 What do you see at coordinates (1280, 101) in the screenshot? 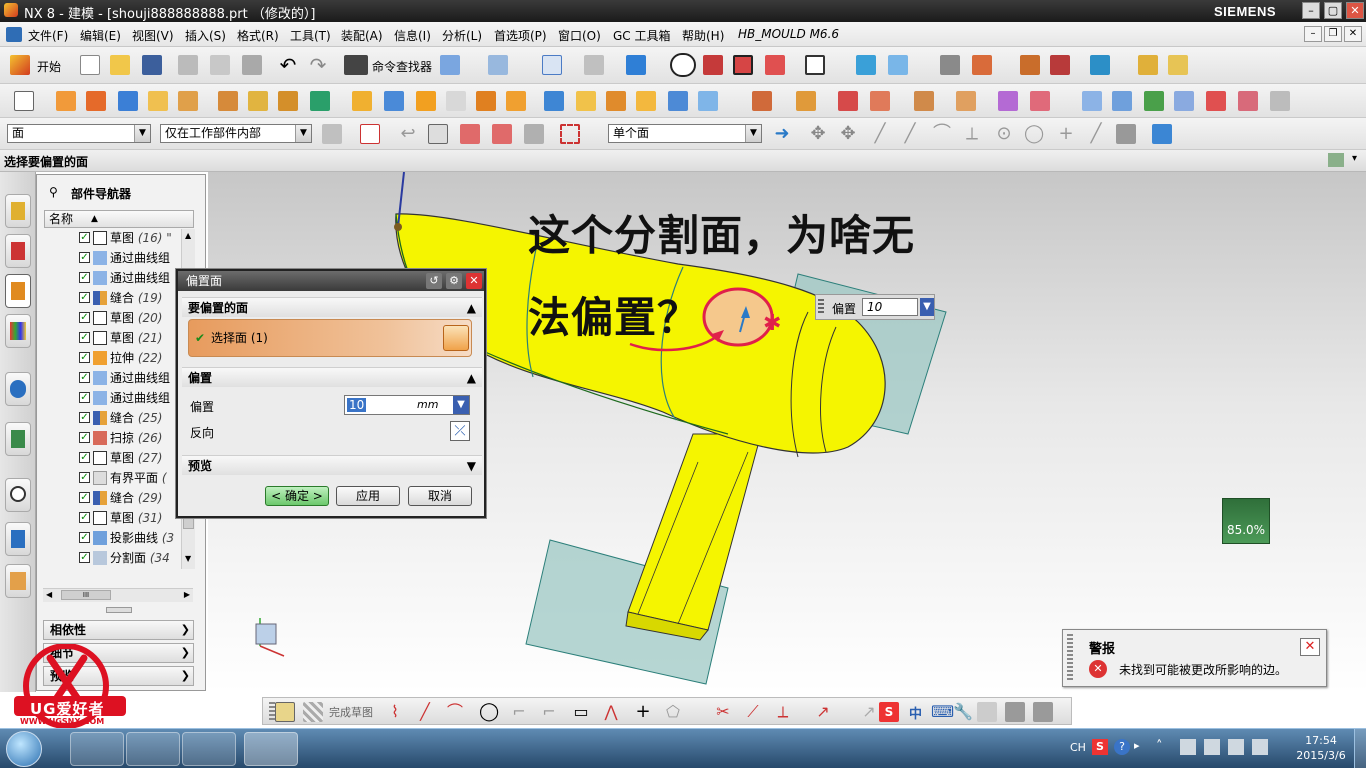
I see `law-extension-icon` at bounding box center [1280, 101].